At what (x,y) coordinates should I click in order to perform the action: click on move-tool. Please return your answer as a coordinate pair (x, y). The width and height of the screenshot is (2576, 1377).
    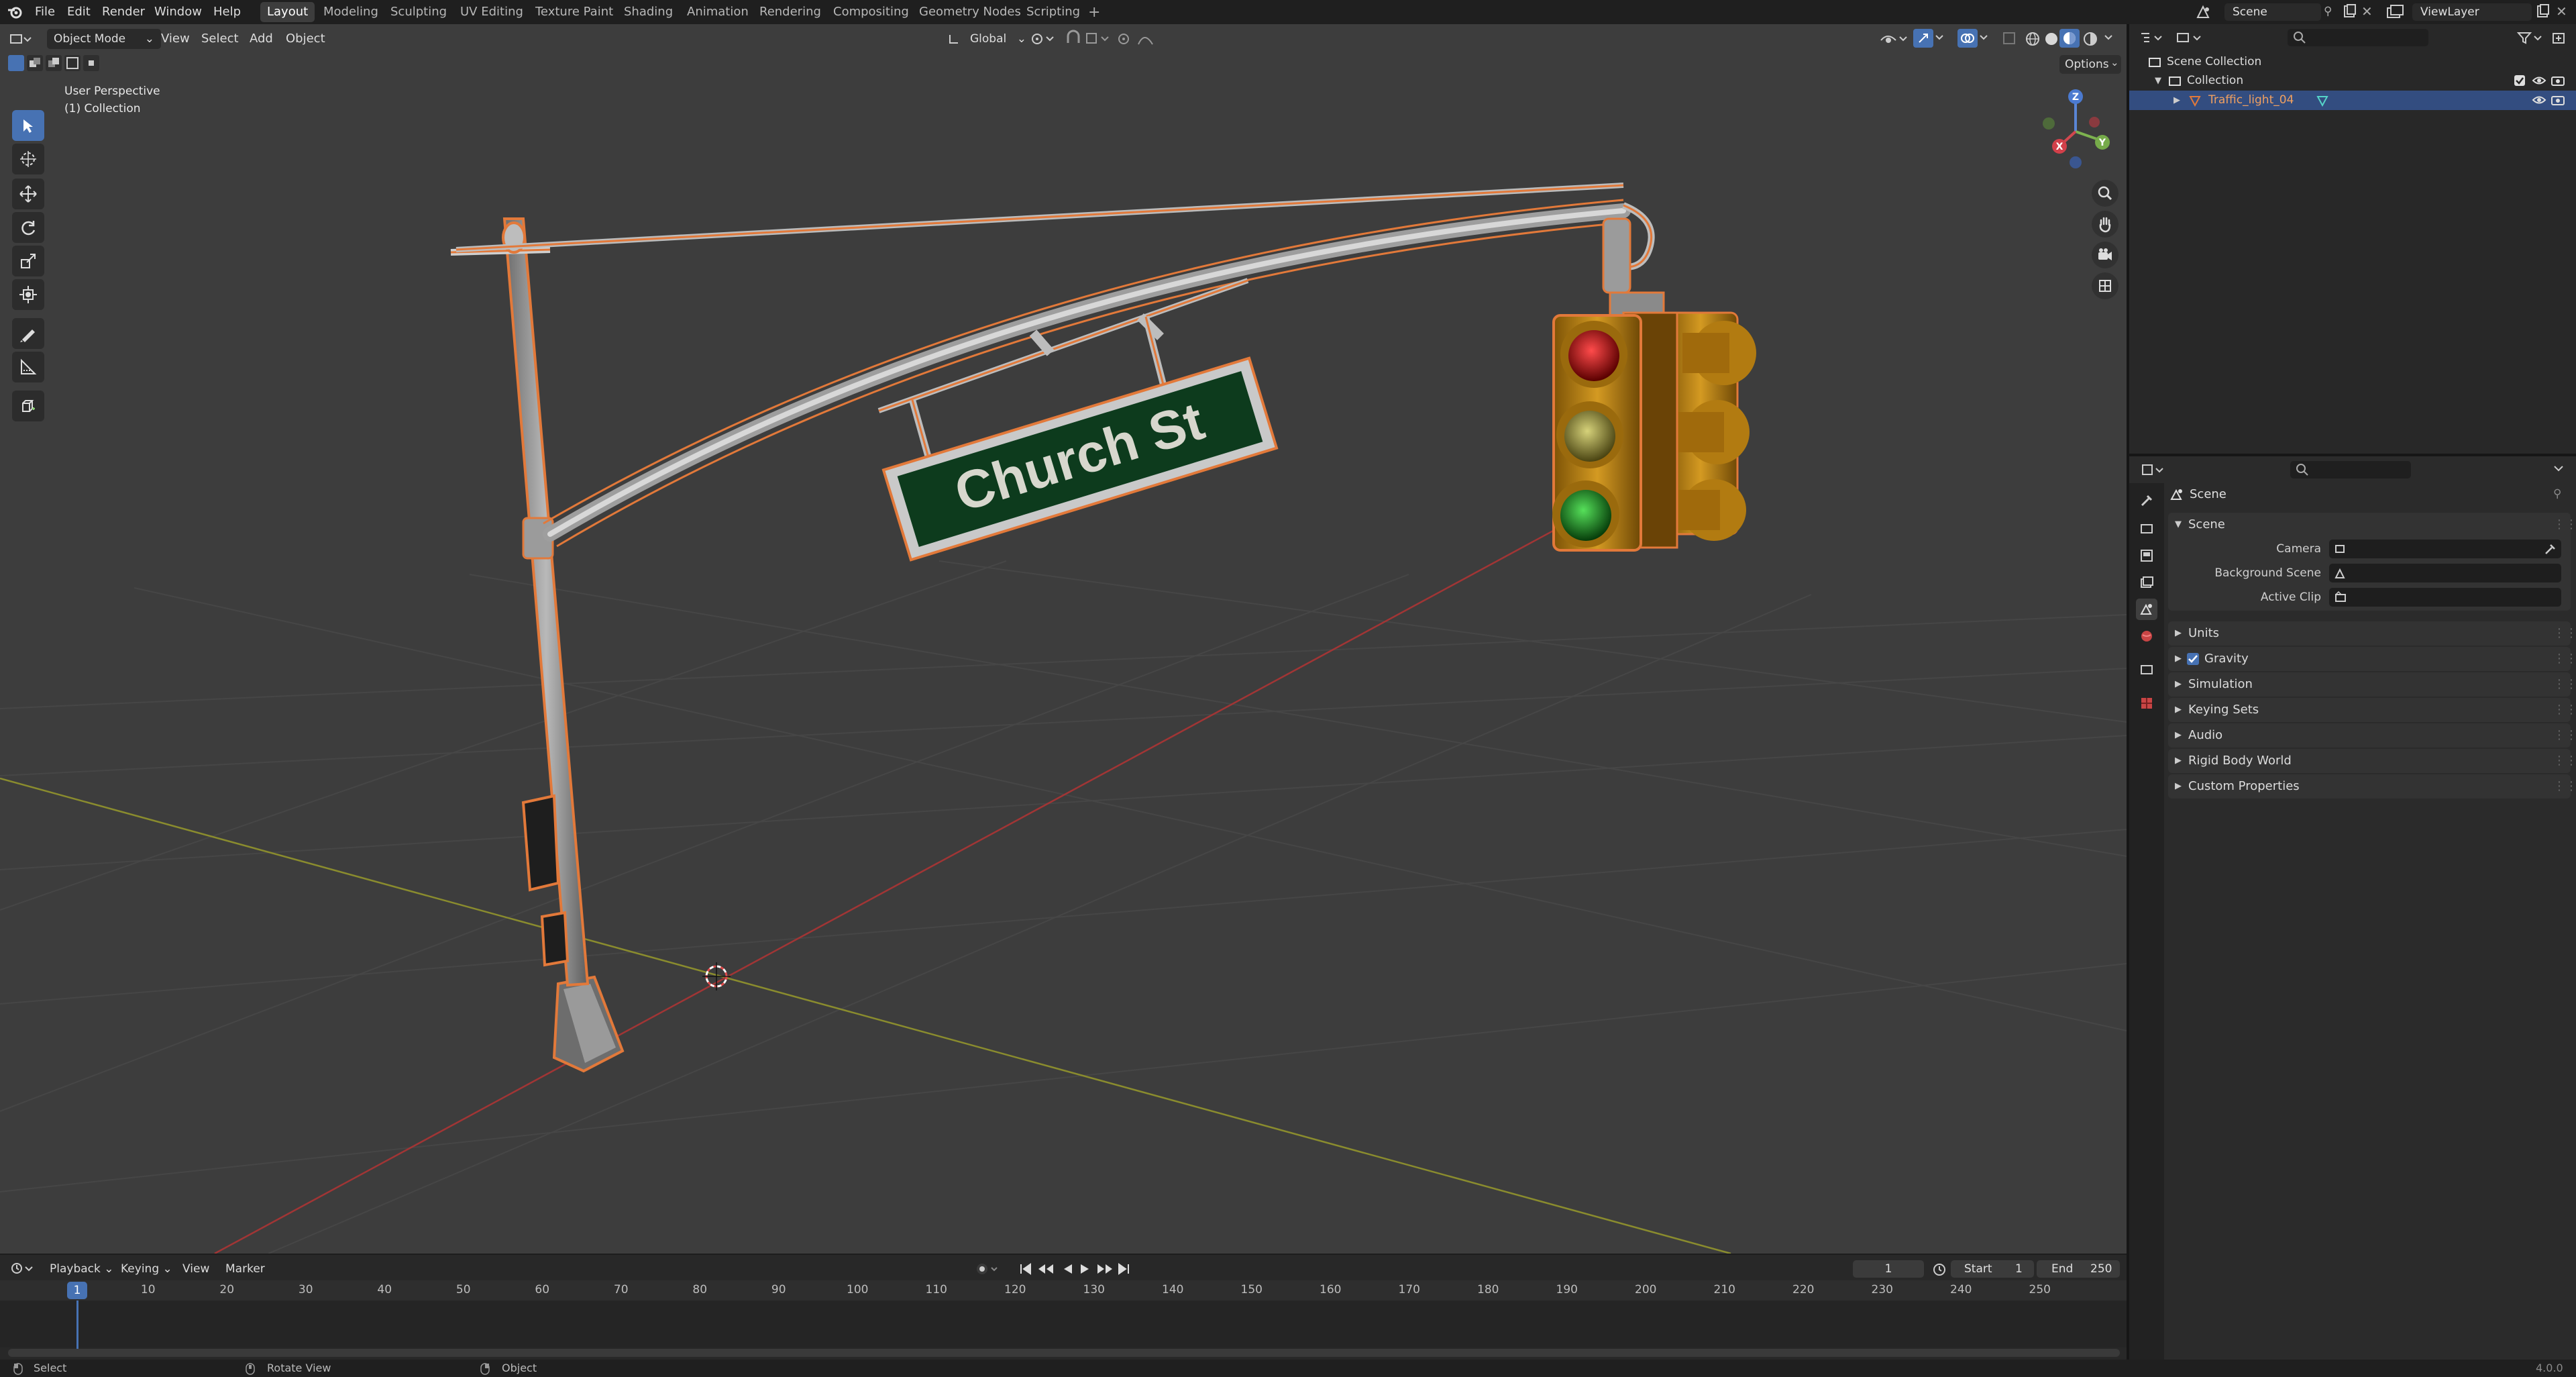
    Looking at the image, I should click on (28, 193).